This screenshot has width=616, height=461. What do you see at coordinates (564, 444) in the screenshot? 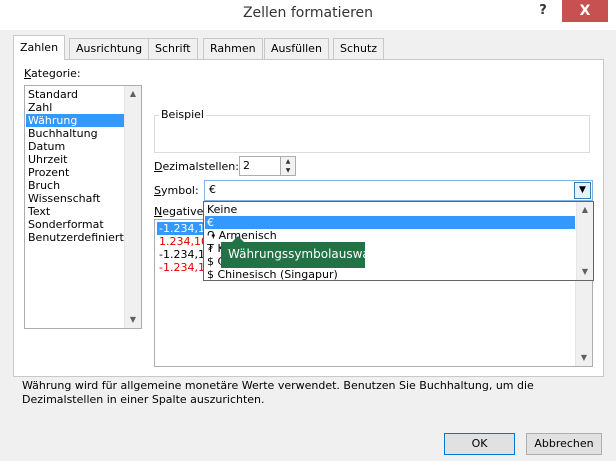
I see `cancel-button: Abbrechen` at bounding box center [564, 444].